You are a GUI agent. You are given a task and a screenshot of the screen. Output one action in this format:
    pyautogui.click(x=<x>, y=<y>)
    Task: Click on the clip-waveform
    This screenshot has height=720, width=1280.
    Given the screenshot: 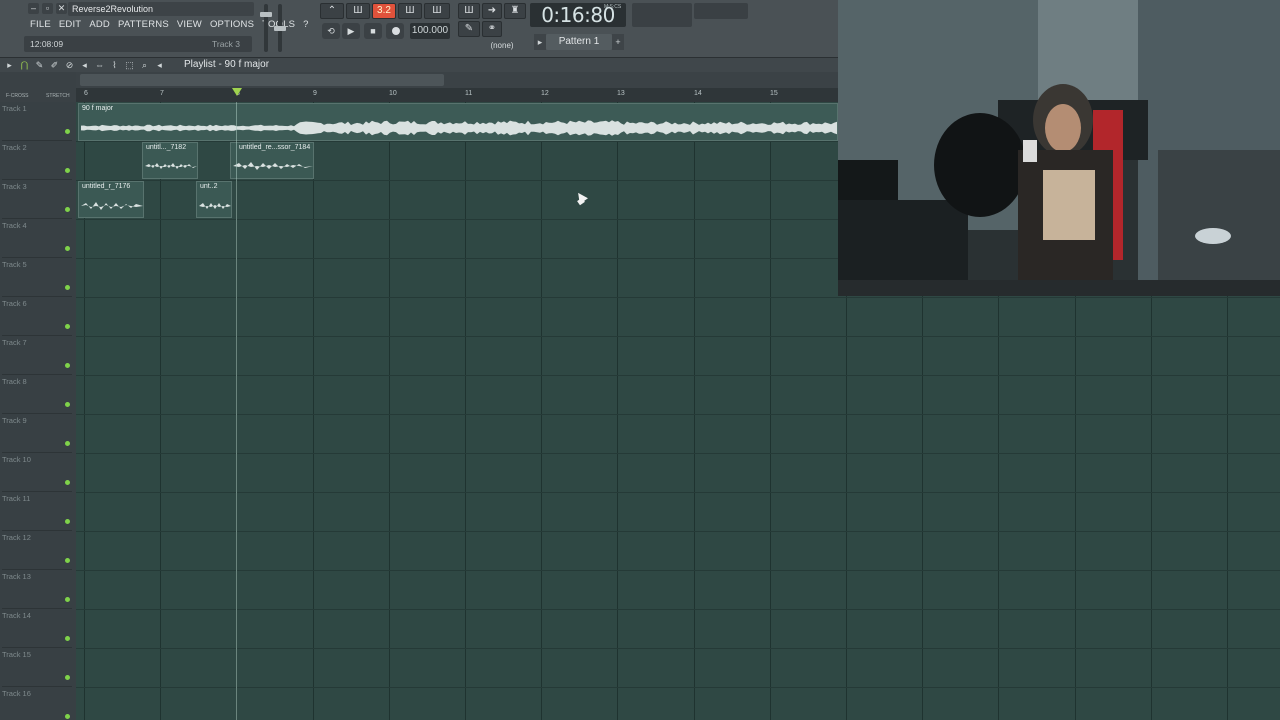 What is the action you would take?
    pyautogui.click(x=459, y=128)
    